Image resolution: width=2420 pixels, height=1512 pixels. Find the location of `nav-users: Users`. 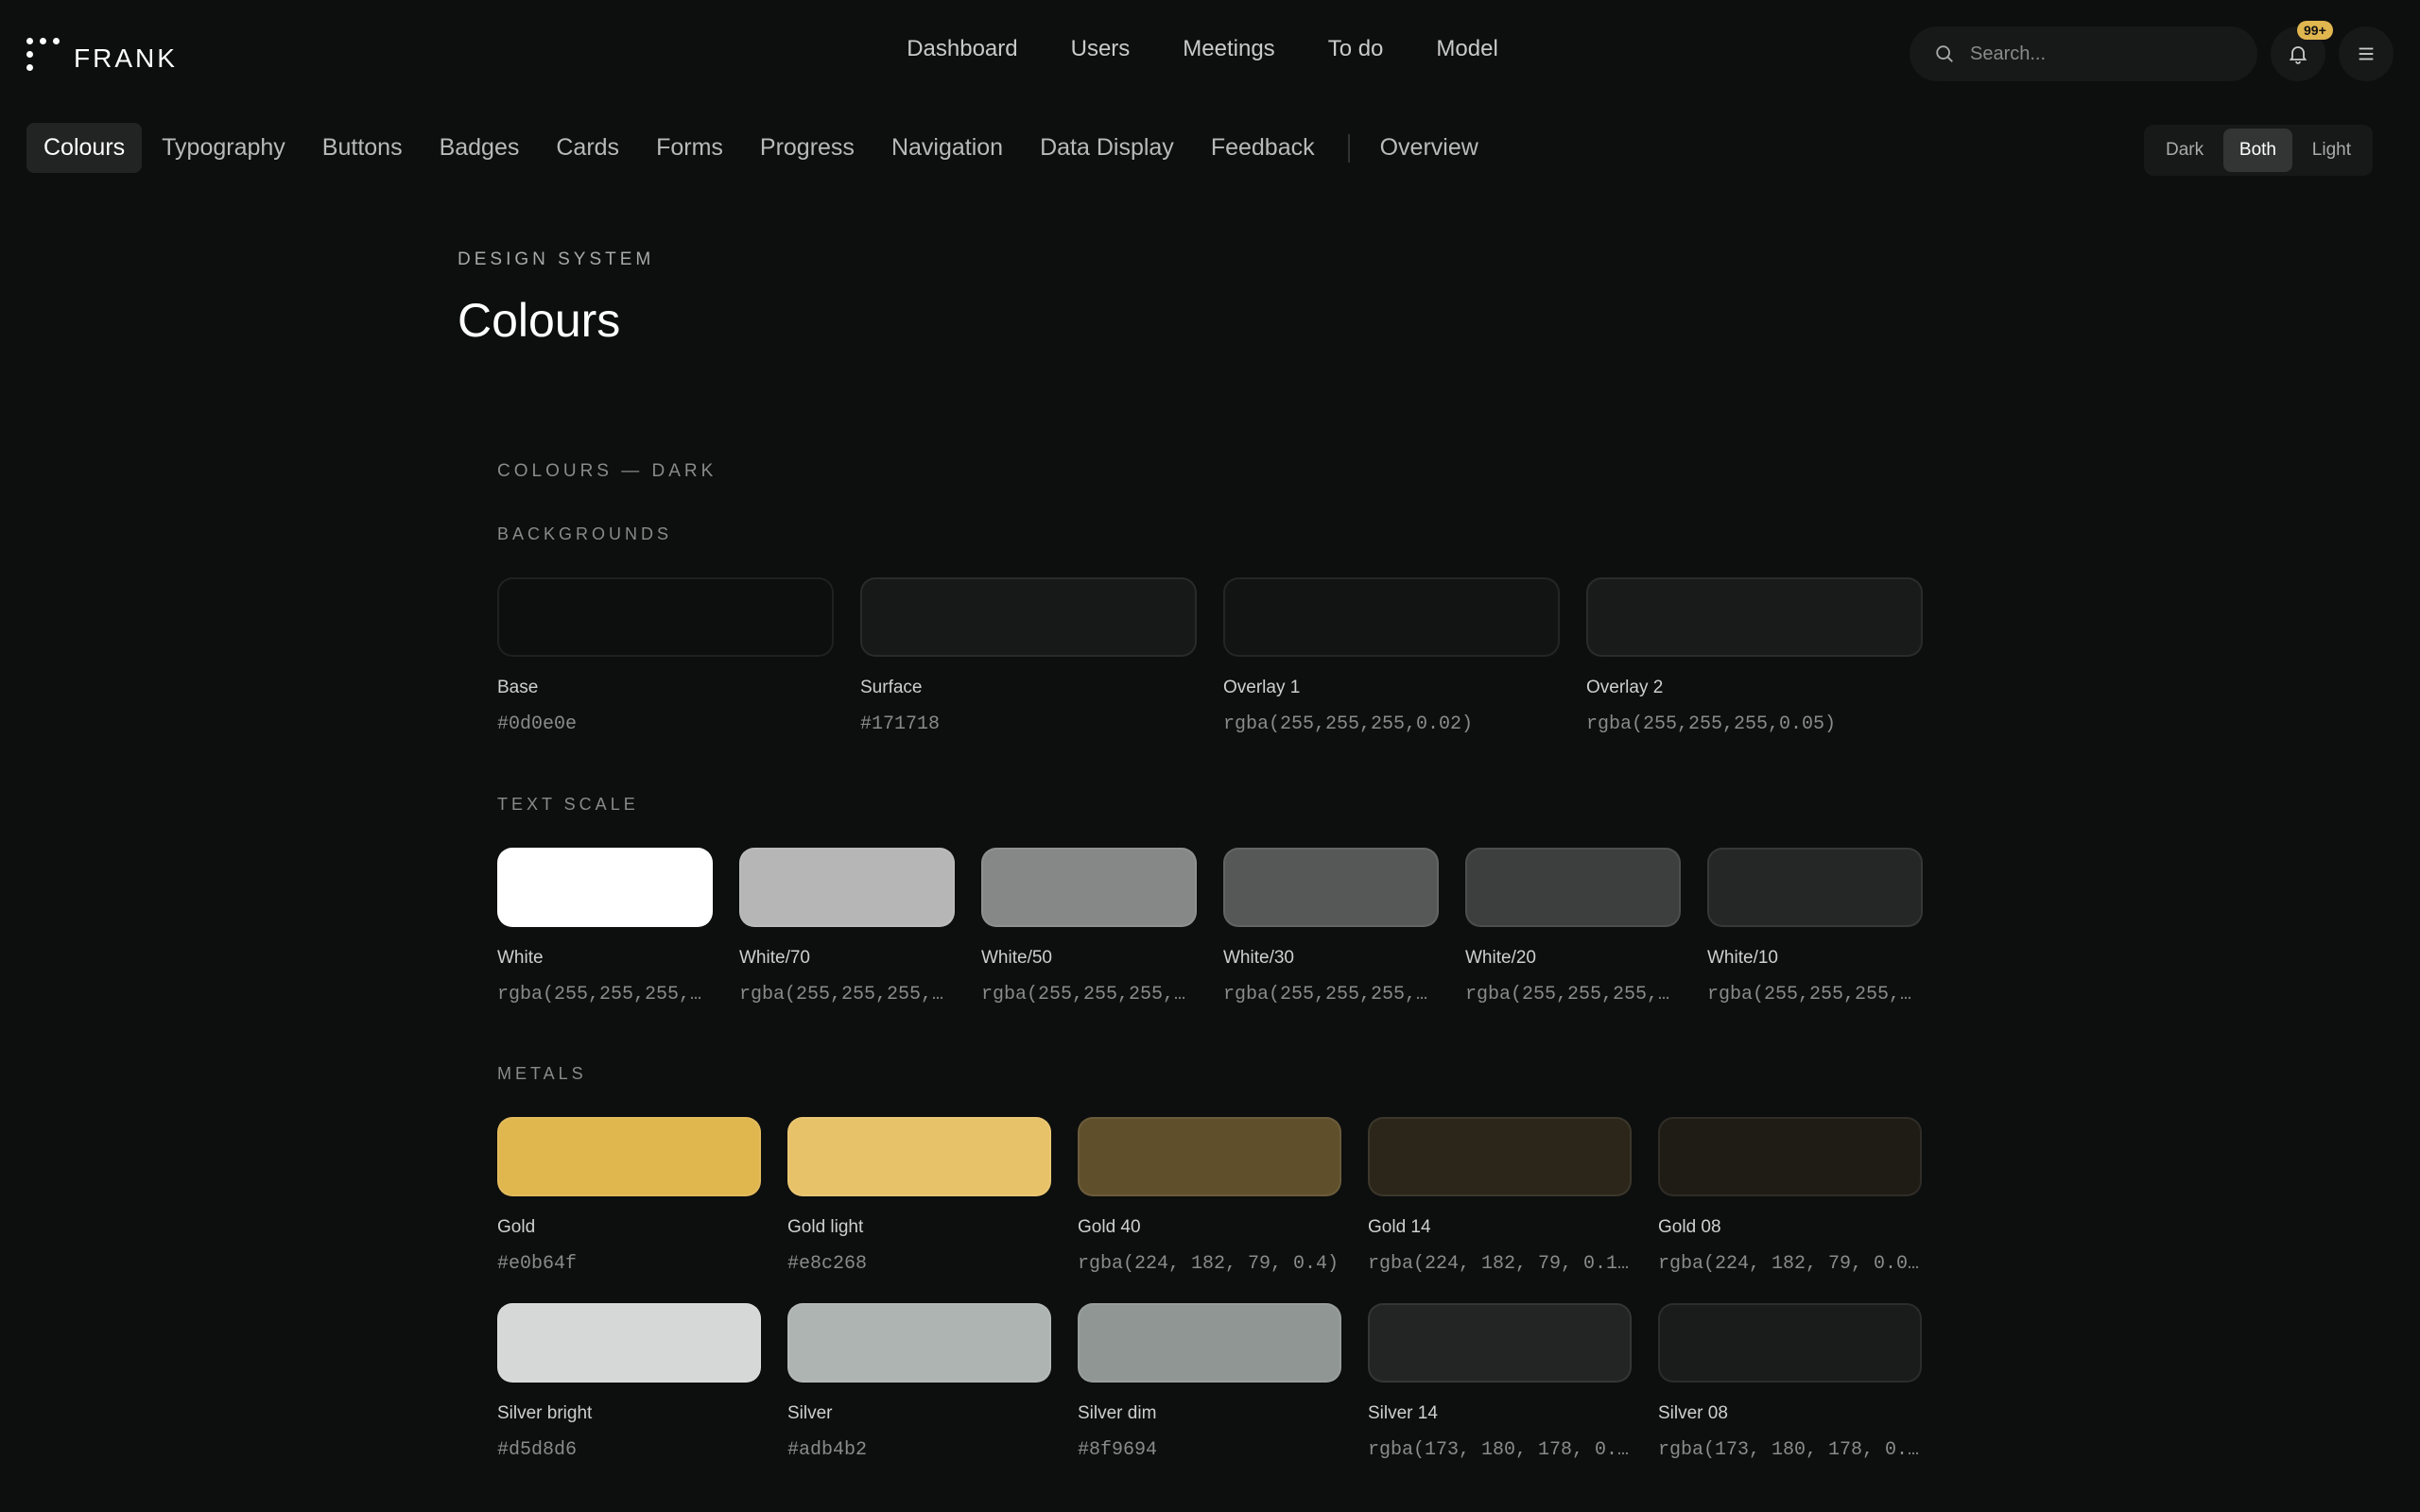

nav-users: Users is located at coordinates (1101, 49).